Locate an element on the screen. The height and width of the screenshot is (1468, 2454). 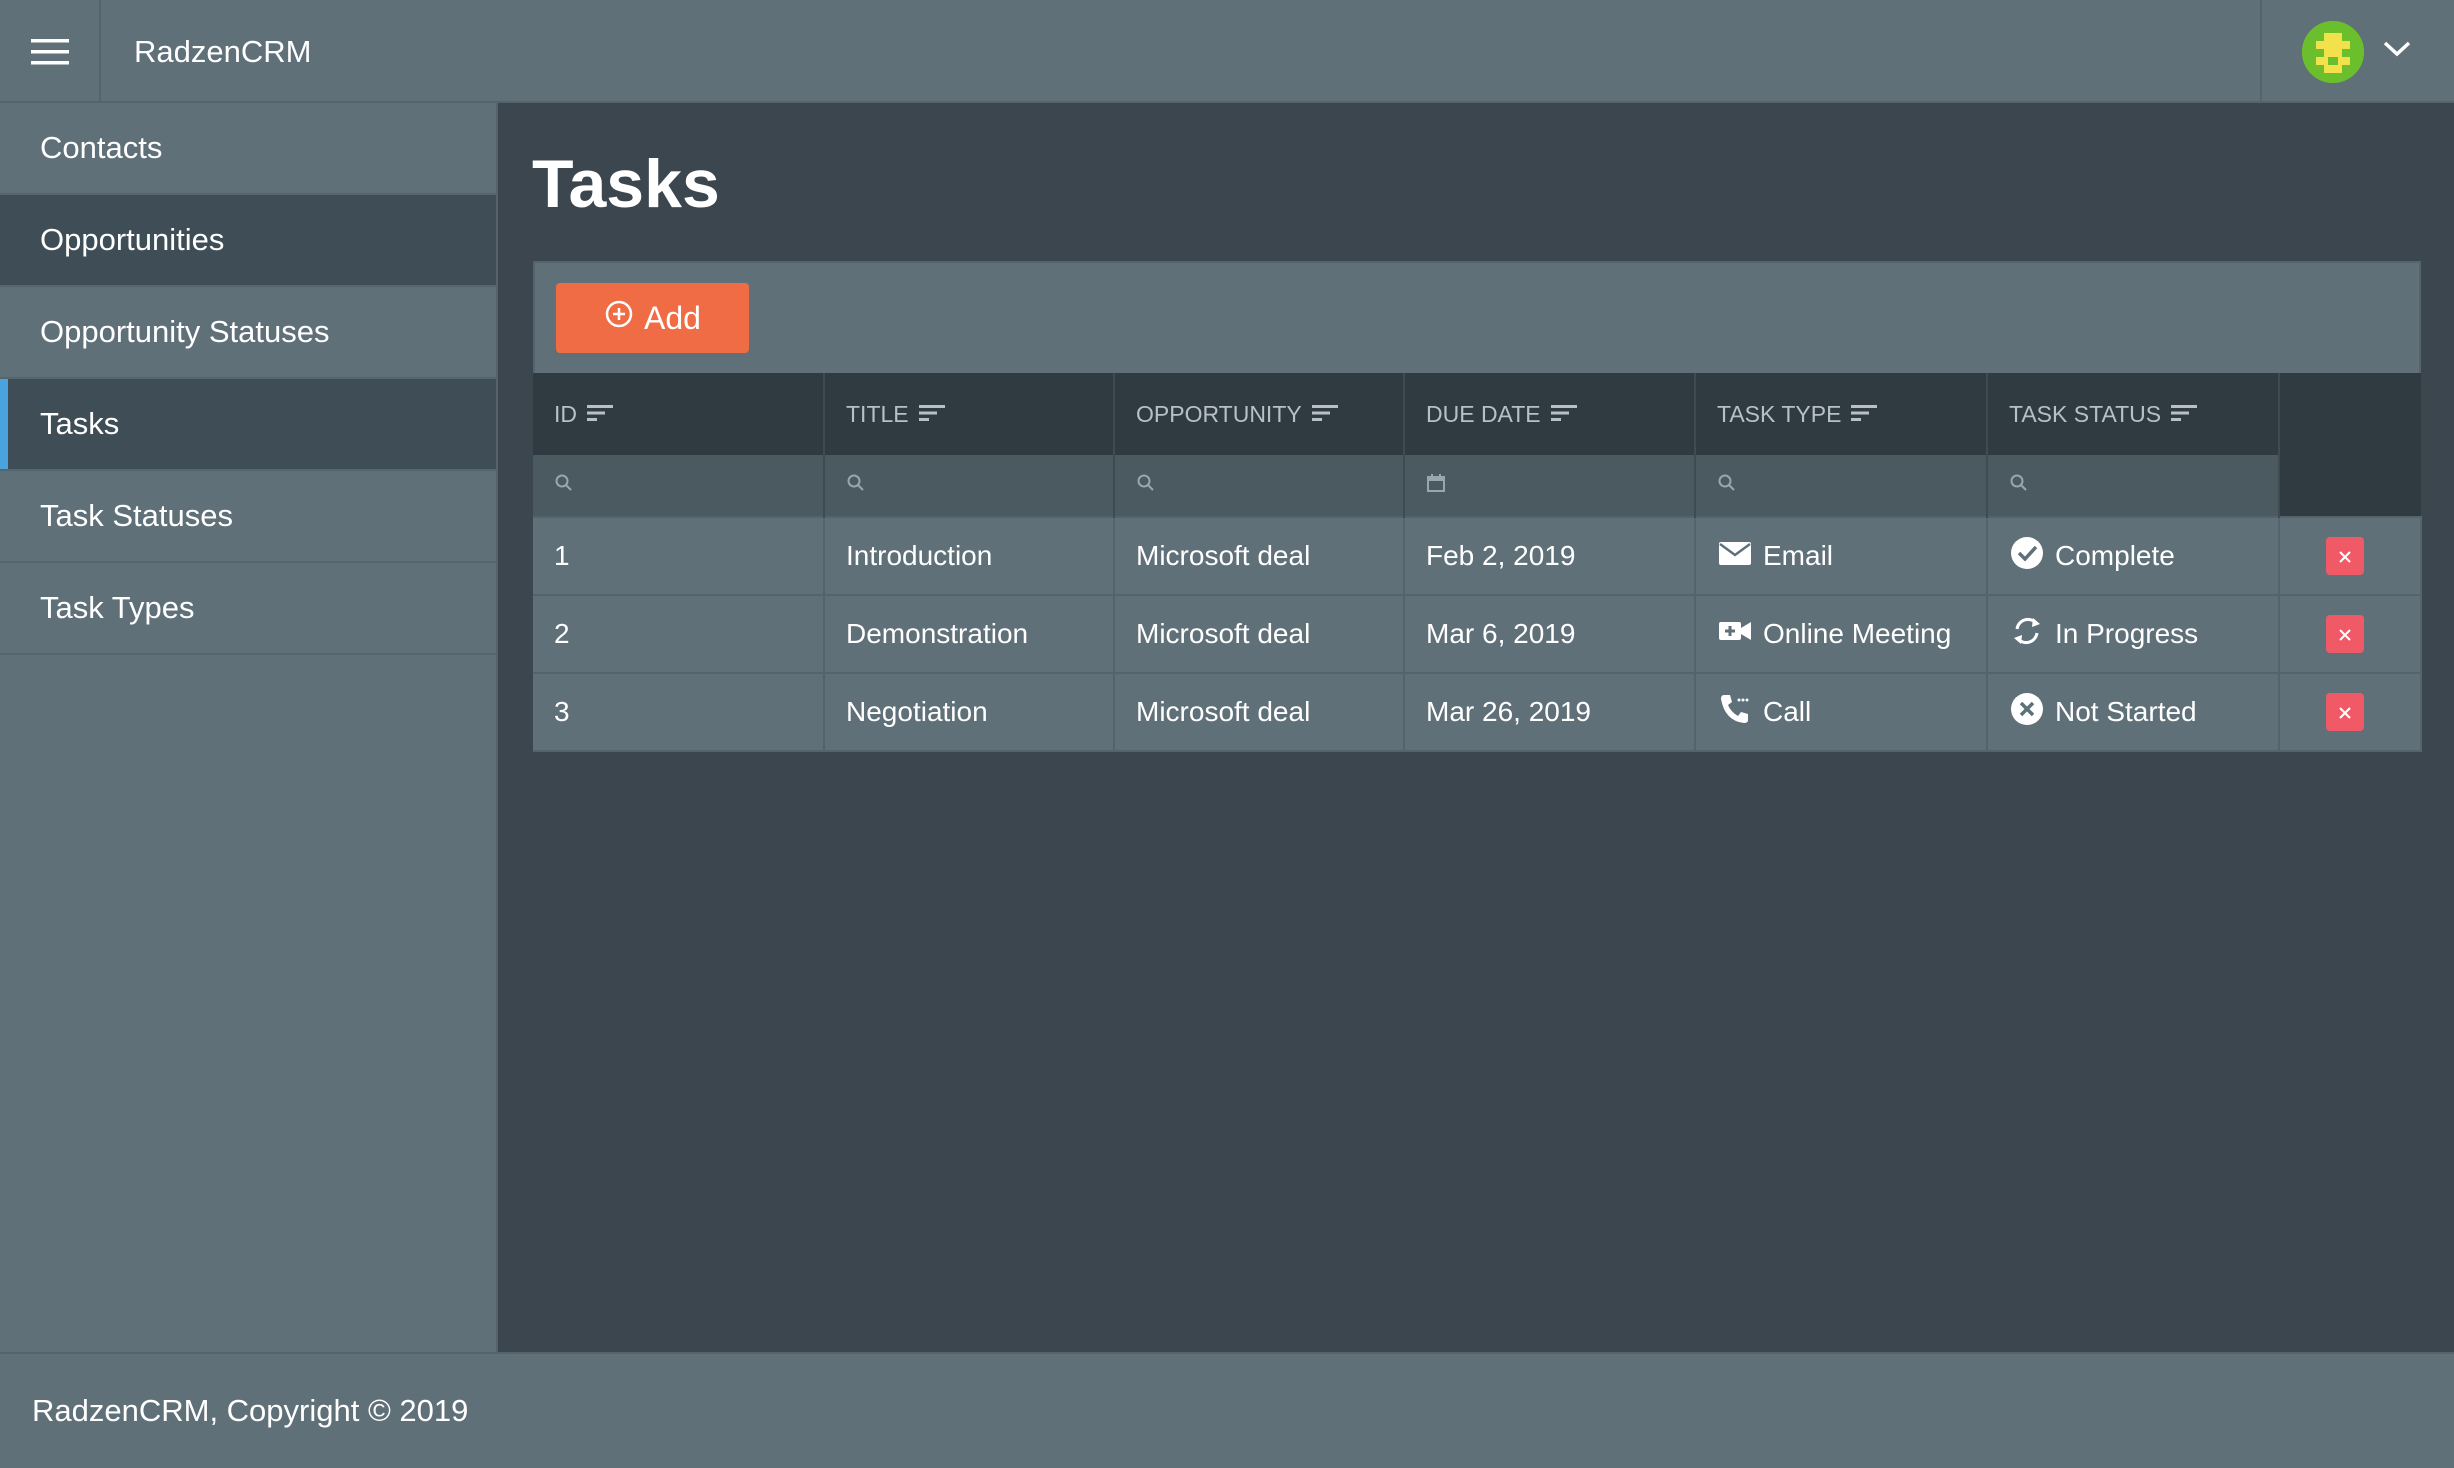
footer-copyright: RadzenCRM, Copyright © 2019 is located at coordinates (250, 1410).